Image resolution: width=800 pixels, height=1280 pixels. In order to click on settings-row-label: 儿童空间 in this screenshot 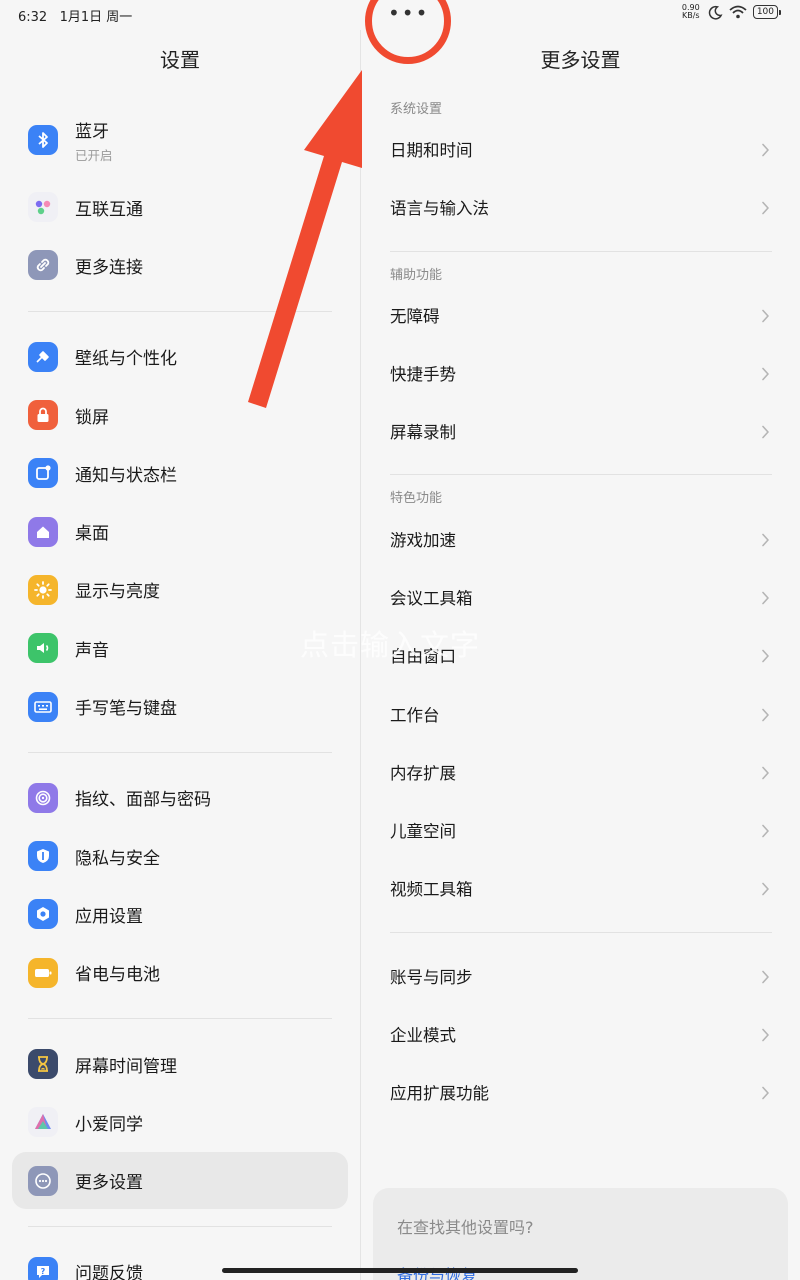, I will do `click(423, 832)`.